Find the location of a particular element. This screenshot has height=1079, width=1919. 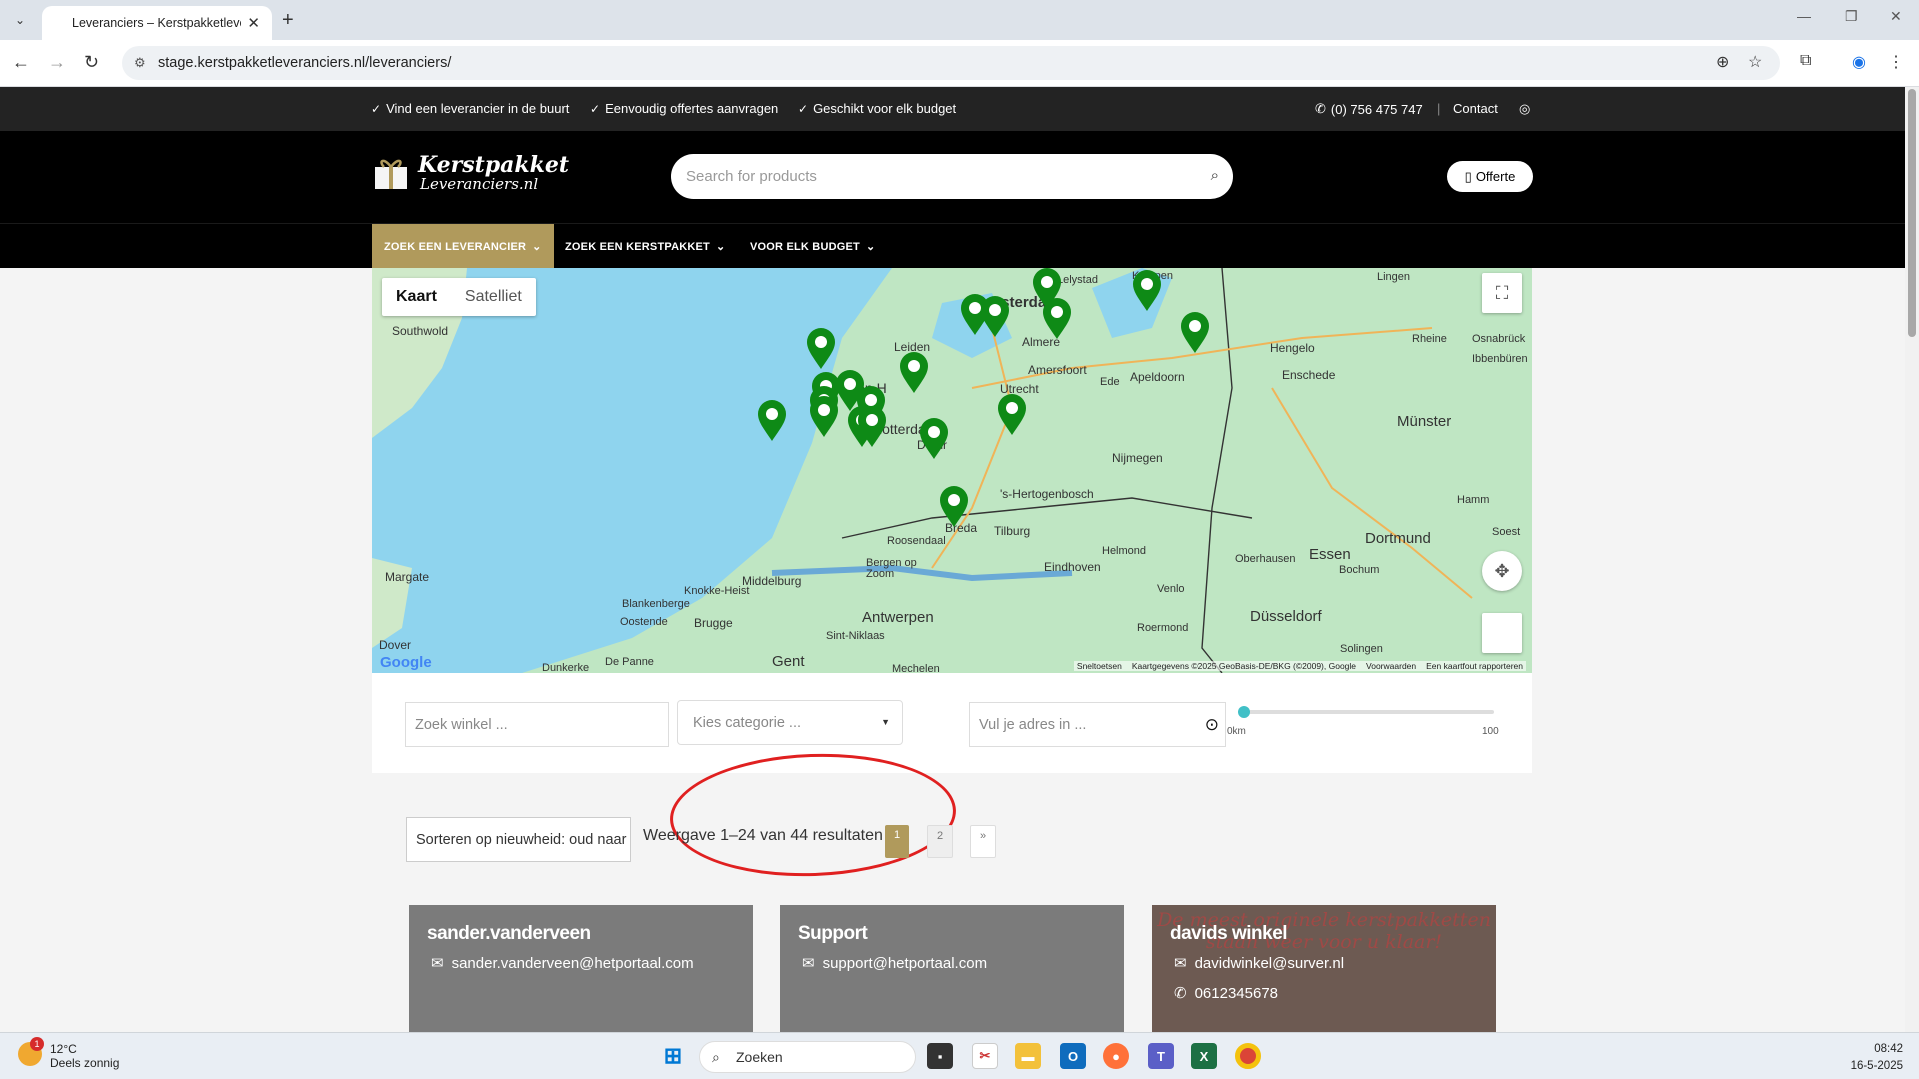

back-icon: ← is located at coordinates (21, 62).